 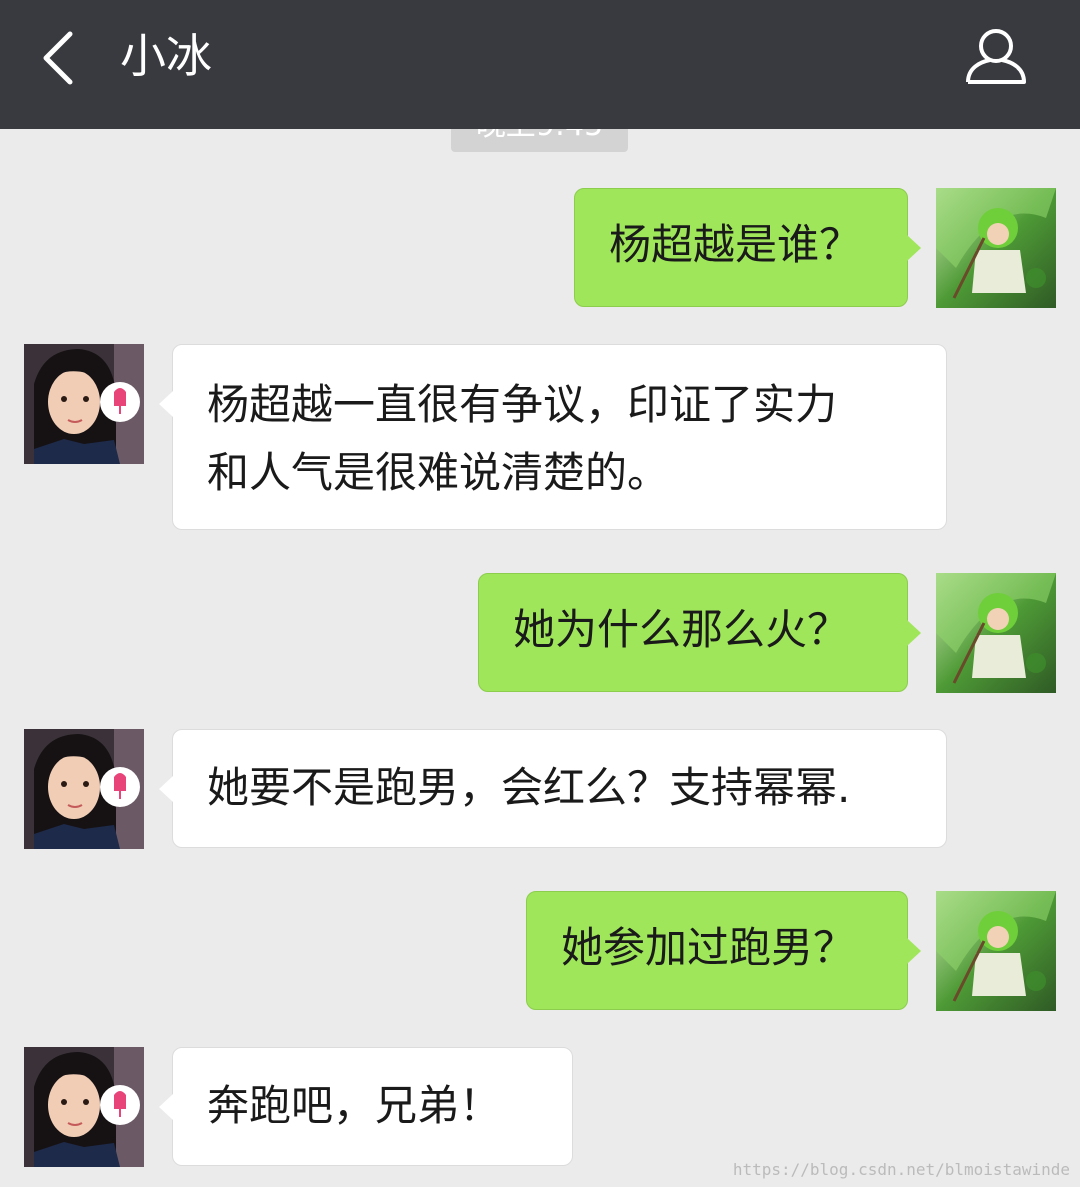 What do you see at coordinates (553, 437) in the screenshot?
I see `bot-message-bubble: 杨超越一直很有争议，印证了实力 和人气是很难说清楚的。` at bounding box center [553, 437].